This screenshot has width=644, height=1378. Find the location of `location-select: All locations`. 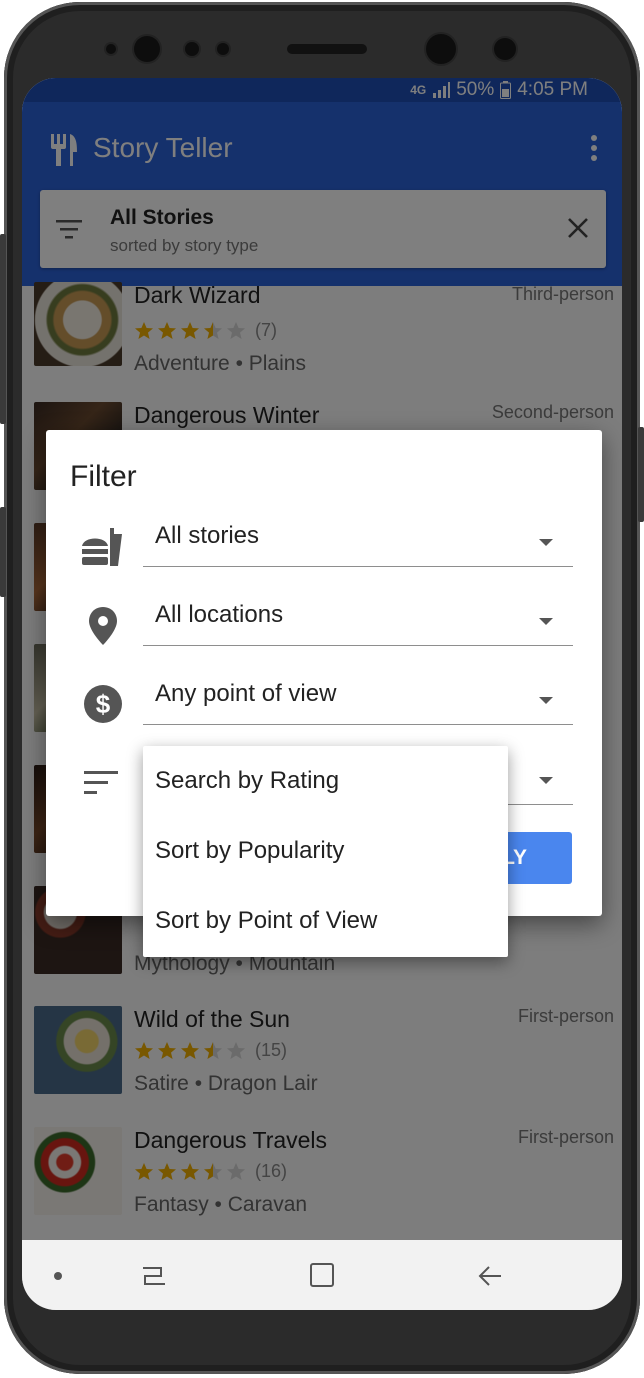

location-select: All locations is located at coordinates (358, 623).